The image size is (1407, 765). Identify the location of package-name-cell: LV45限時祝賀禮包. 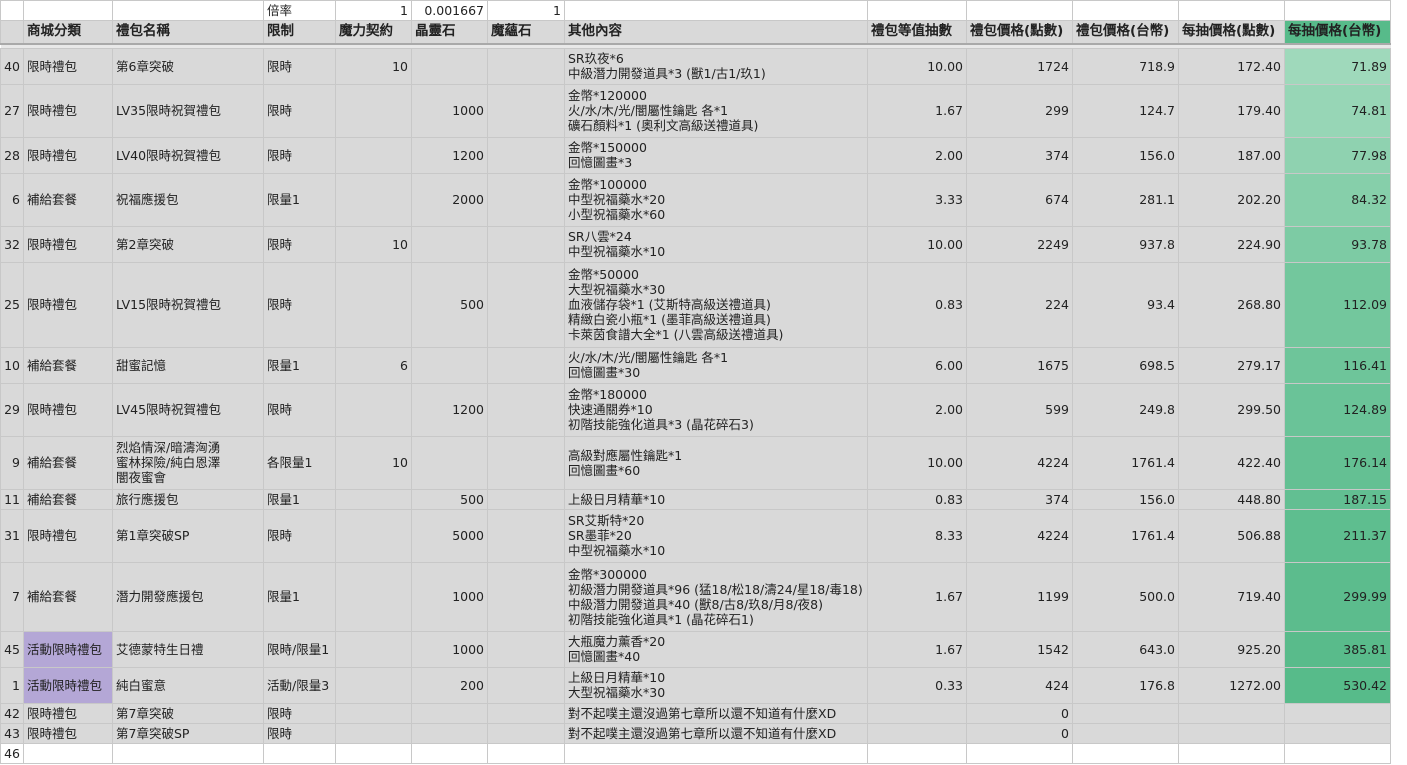
(188, 409).